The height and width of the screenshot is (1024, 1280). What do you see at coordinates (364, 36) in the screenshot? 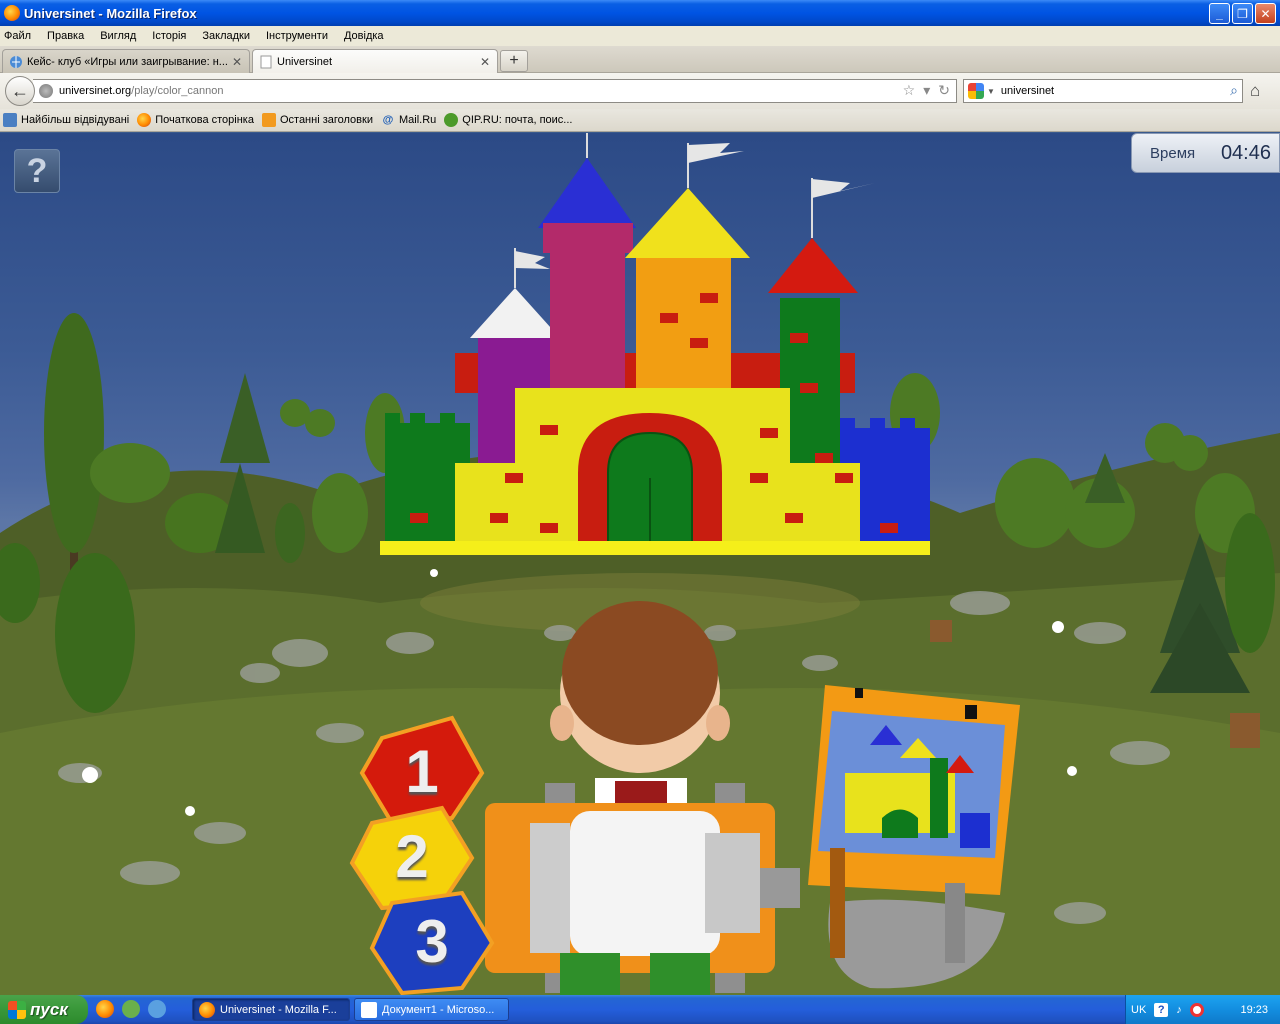
I see `menu-help: Довідка` at bounding box center [364, 36].